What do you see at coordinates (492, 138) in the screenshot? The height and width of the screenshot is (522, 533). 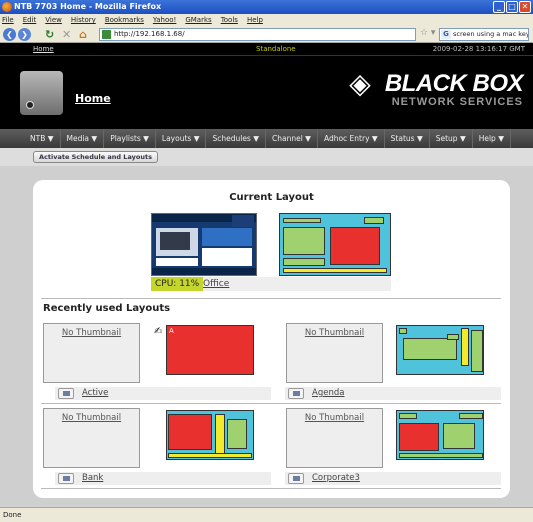 I see `nav-help: Help ▼` at bounding box center [492, 138].